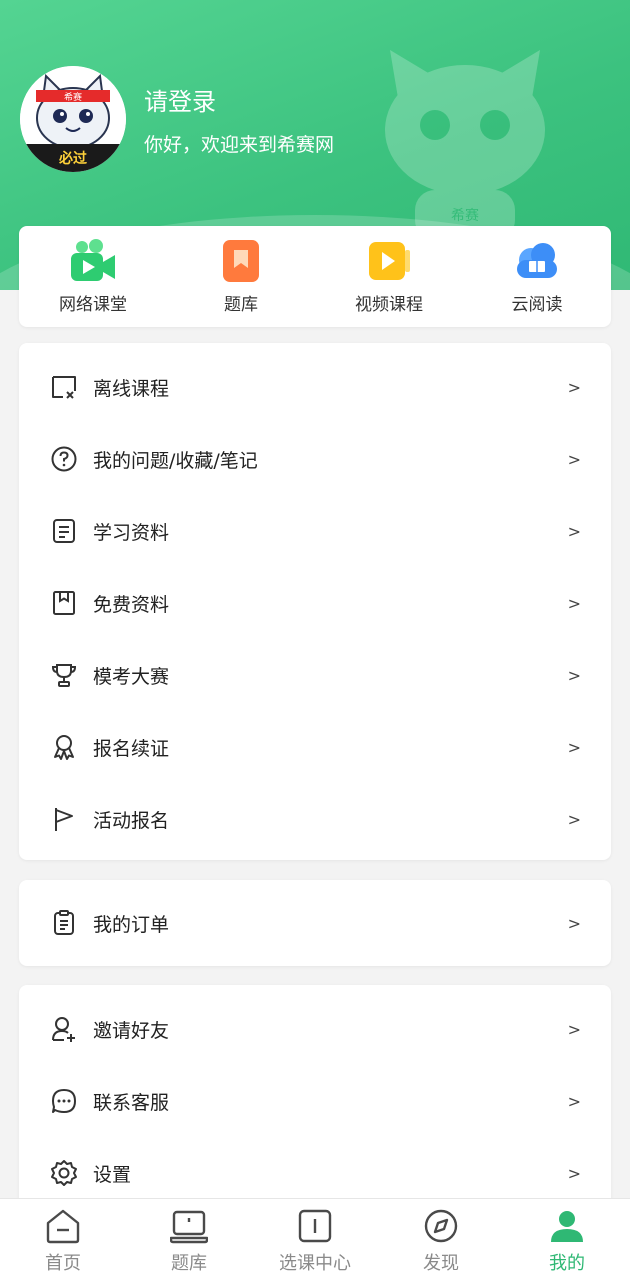 This screenshot has height=1280, width=630. I want to click on menu-item-label: 模考大赛, so click(131, 676).